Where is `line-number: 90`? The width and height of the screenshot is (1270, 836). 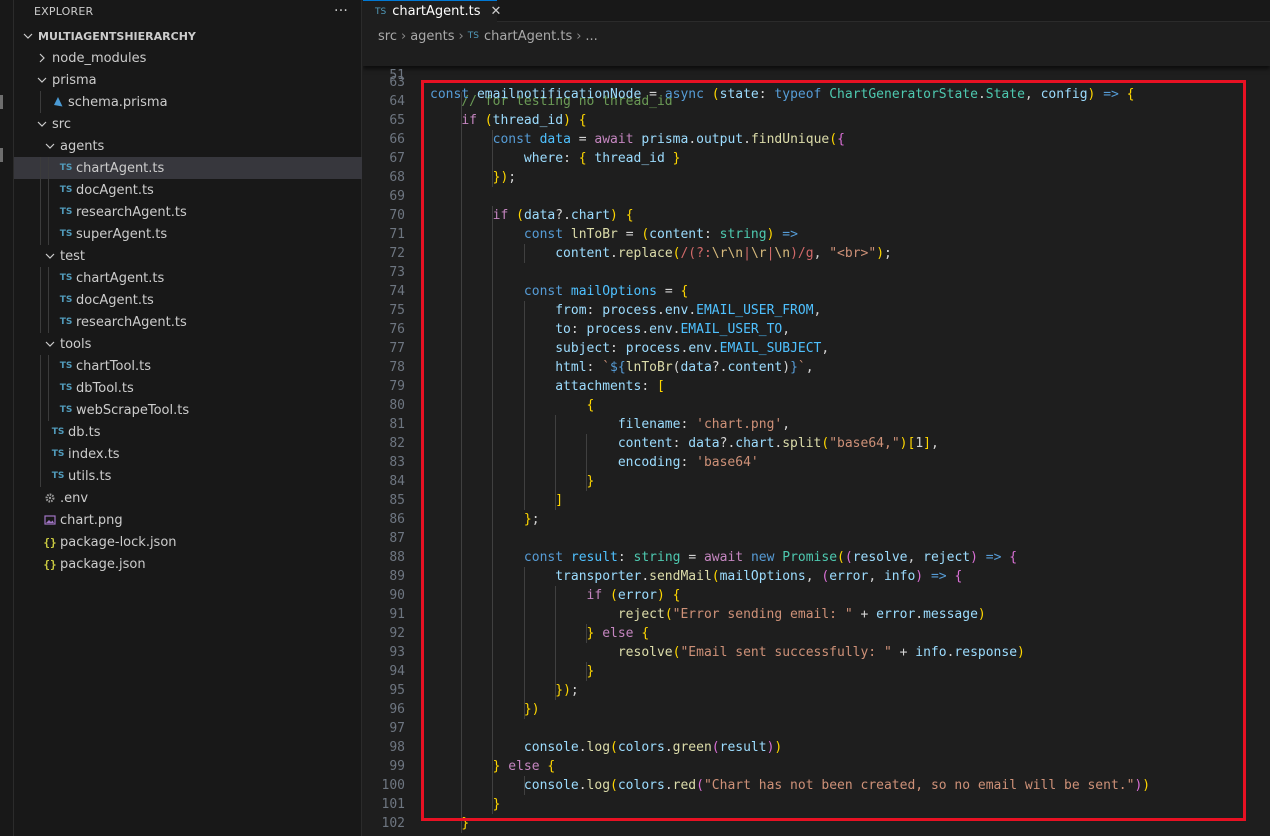 line-number: 90 is located at coordinates (397, 595).